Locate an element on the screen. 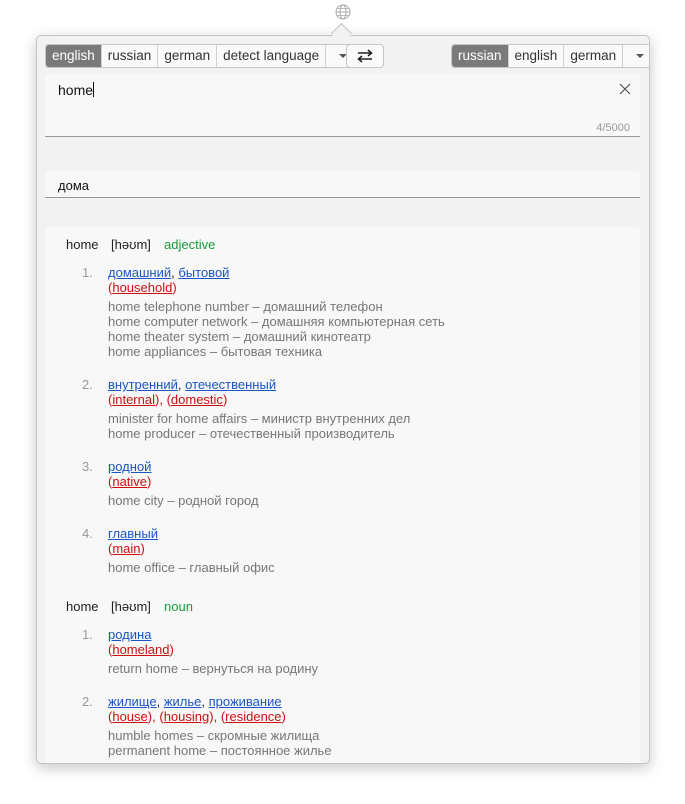 This screenshot has height=804, width=685. examples: home city – родной город is located at coordinates (183, 500).